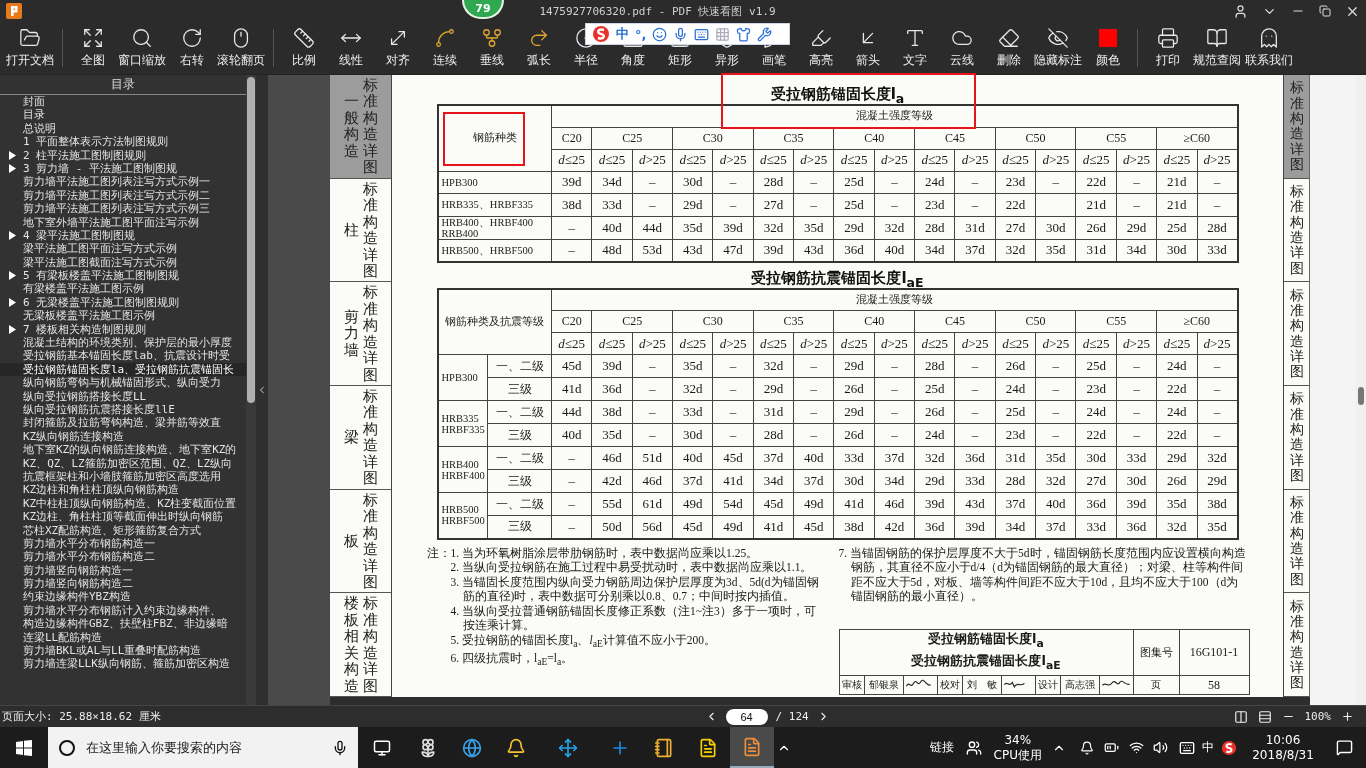 The width and height of the screenshot is (1366, 768). I want to click on section-tab: 一般构造 标准构造详图, so click(360, 127).